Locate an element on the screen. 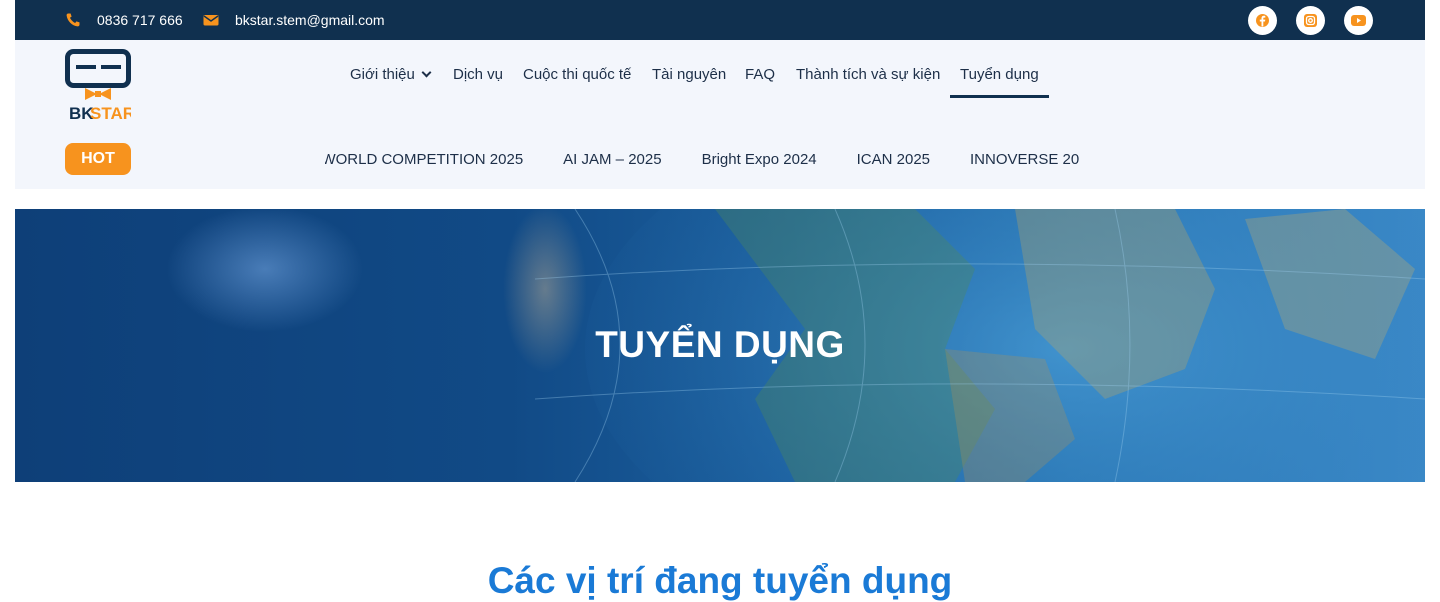 Image resolution: width=1440 pixels, height=602 pixels. phone-contact: 0836 717 666 is located at coordinates (124, 20).